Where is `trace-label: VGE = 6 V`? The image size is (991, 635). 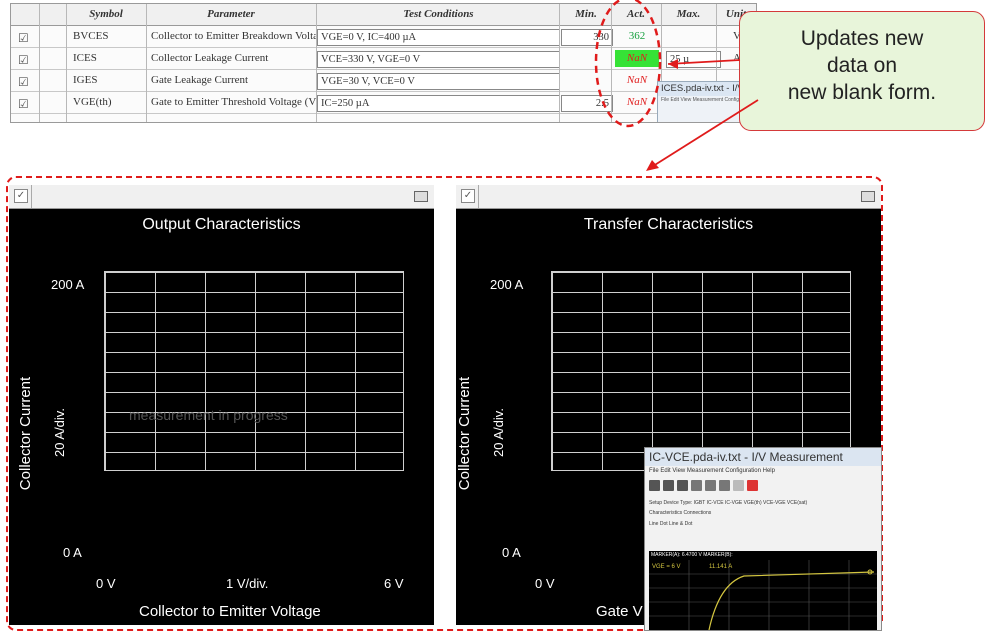 trace-label: VGE = 6 V is located at coordinates (666, 567).